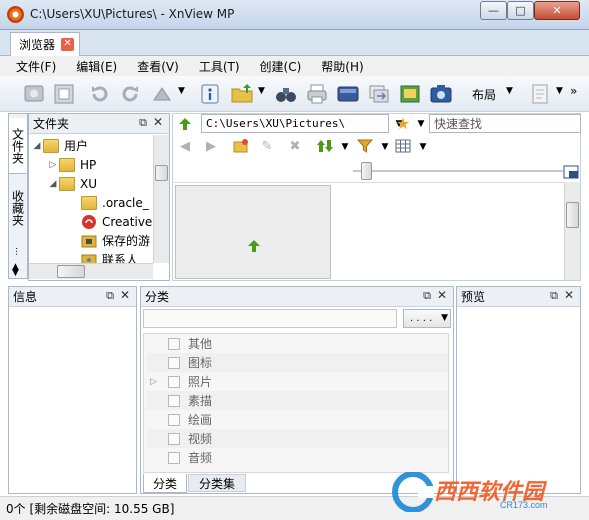 The height and width of the screenshot is (520, 589). I want to click on slider-handle, so click(366, 171).